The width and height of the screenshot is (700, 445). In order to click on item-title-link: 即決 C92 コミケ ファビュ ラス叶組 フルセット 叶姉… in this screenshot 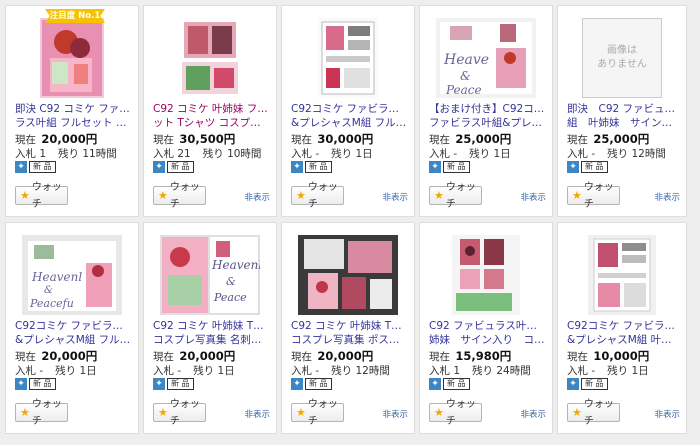, I will do `click(73, 116)`.